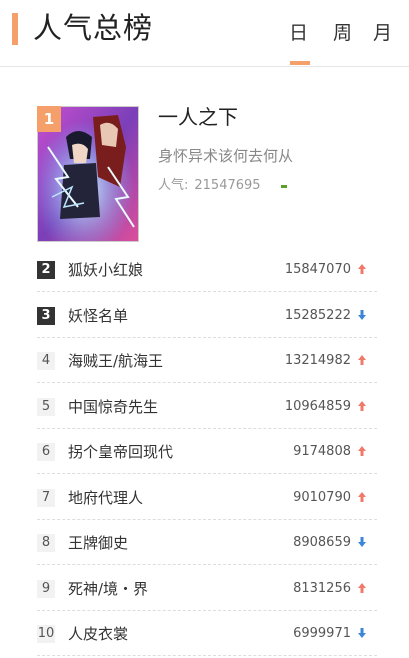 The width and height of the screenshot is (409, 658). I want to click on popularity-score: 10964859, so click(317, 406).